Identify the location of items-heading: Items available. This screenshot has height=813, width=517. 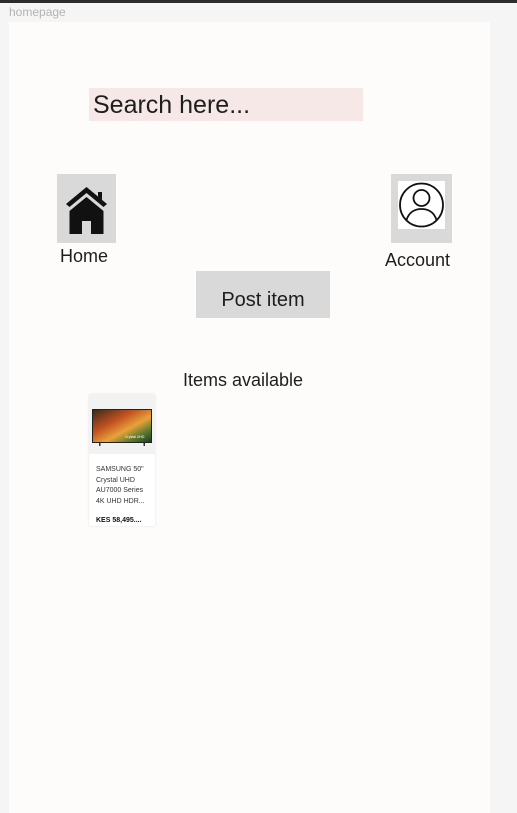
(243, 380).